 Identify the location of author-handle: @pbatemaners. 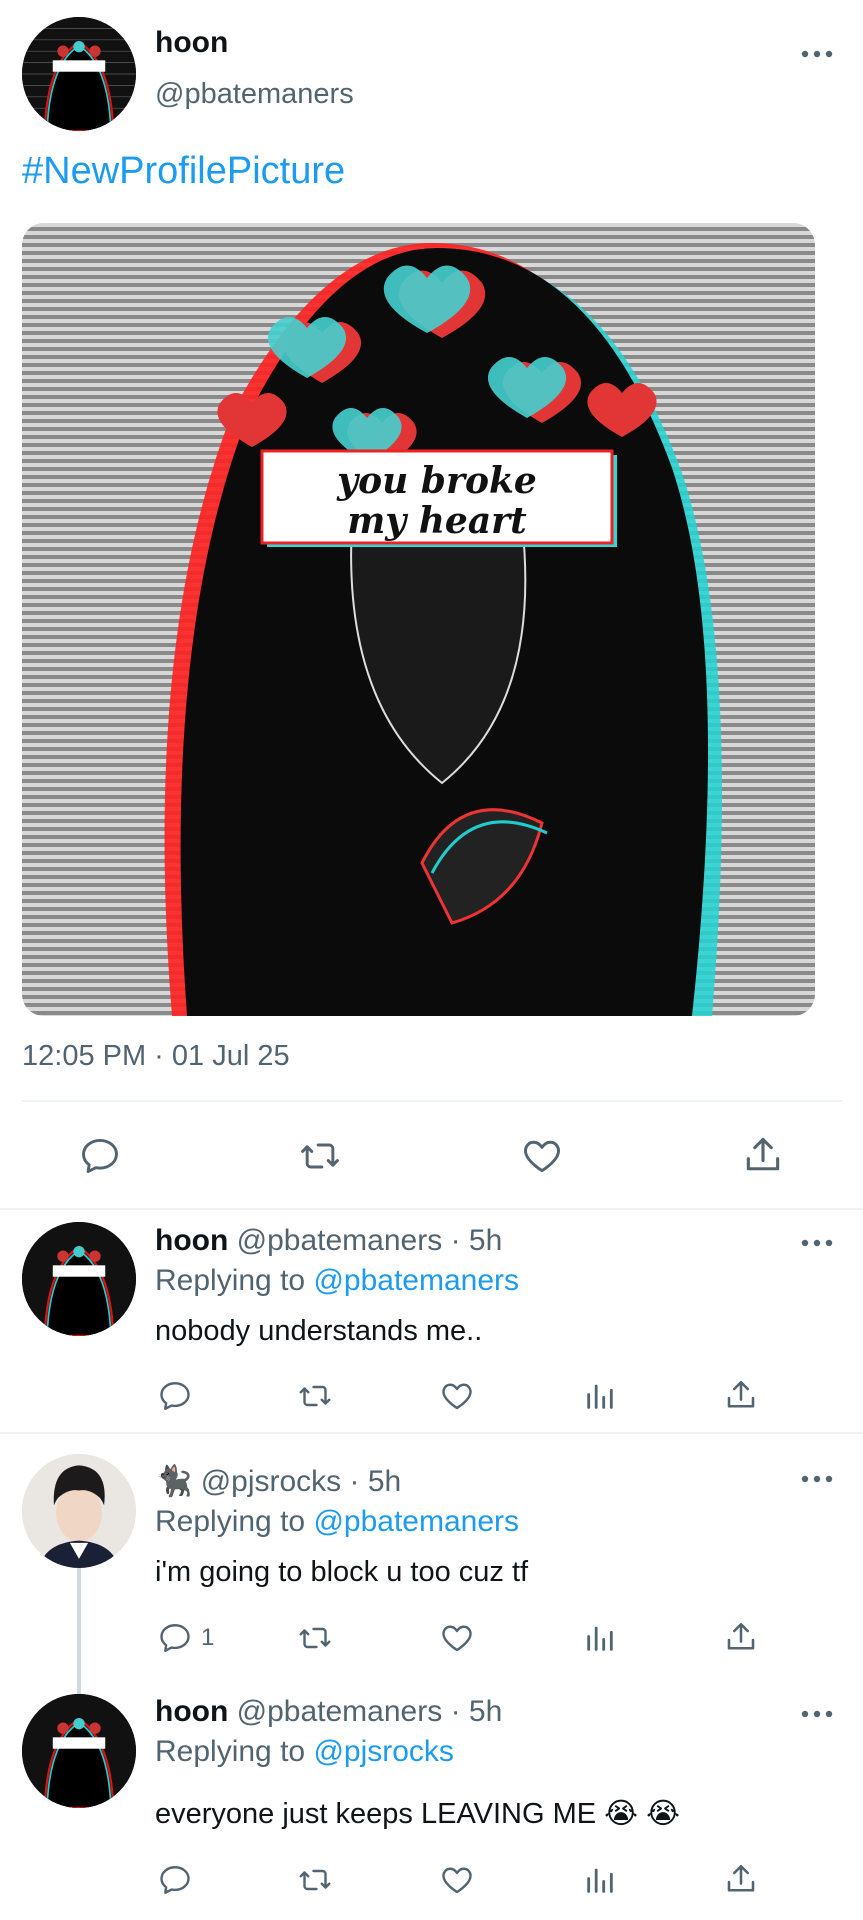
(254, 94).